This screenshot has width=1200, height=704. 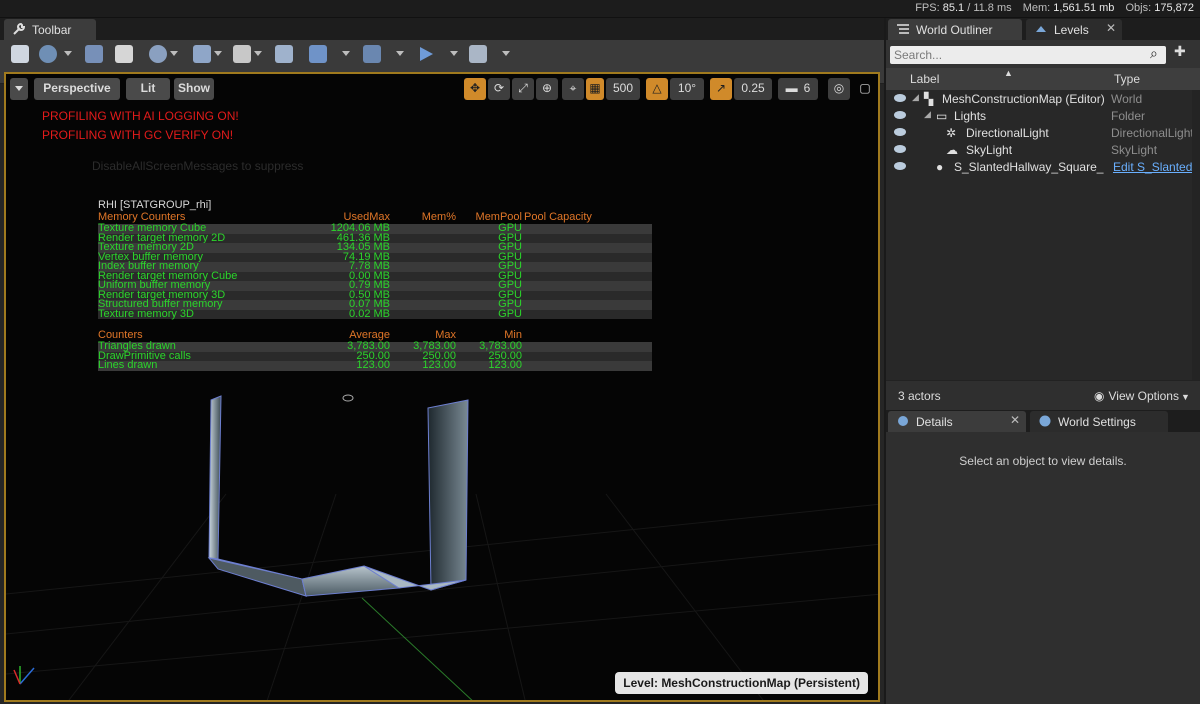 What do you see at coordinates (1039, 100) in the screenshot?
I see `tree-row-world: ◢ ▚ MeshConstructionMap (Editor) World` at bounding box center [1039, 100].